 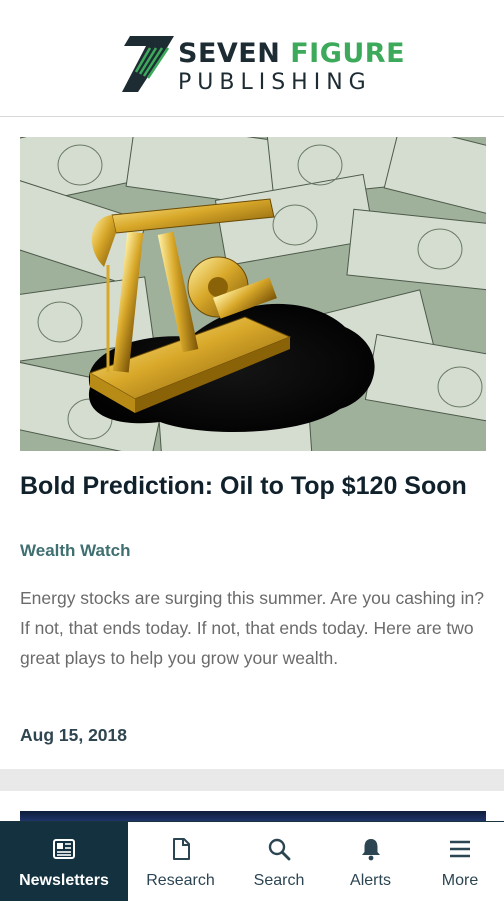 What do you see at coordinates (275, 82) in the screenshot?
I see `brand-name-line2: PUBLISHING` at bounding box center [275, 82].